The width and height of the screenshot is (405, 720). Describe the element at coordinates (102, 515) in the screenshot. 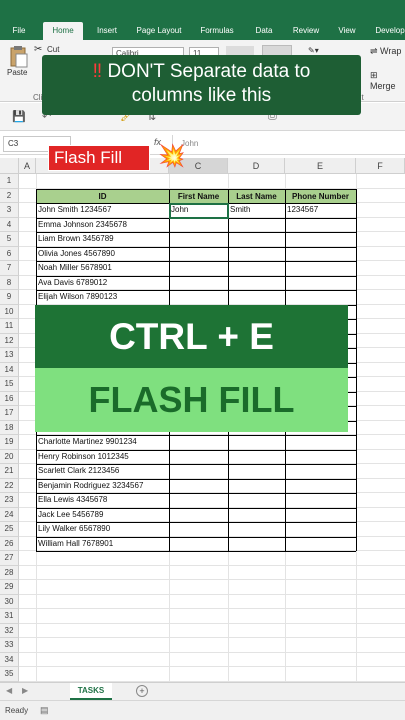

I see `table-cell: Jack Lee 5456789` at that location.